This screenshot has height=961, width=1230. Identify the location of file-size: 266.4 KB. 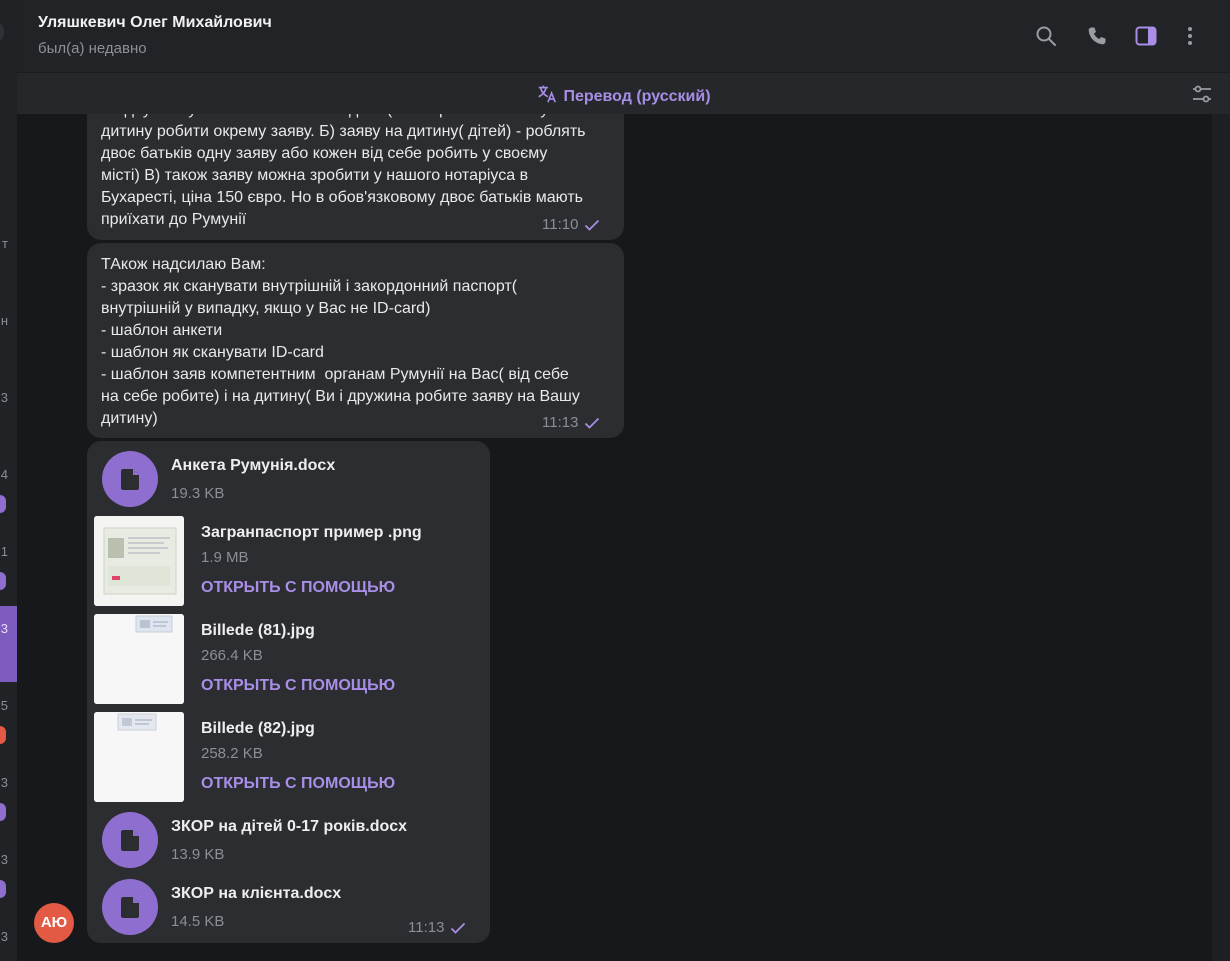
(232, 655).